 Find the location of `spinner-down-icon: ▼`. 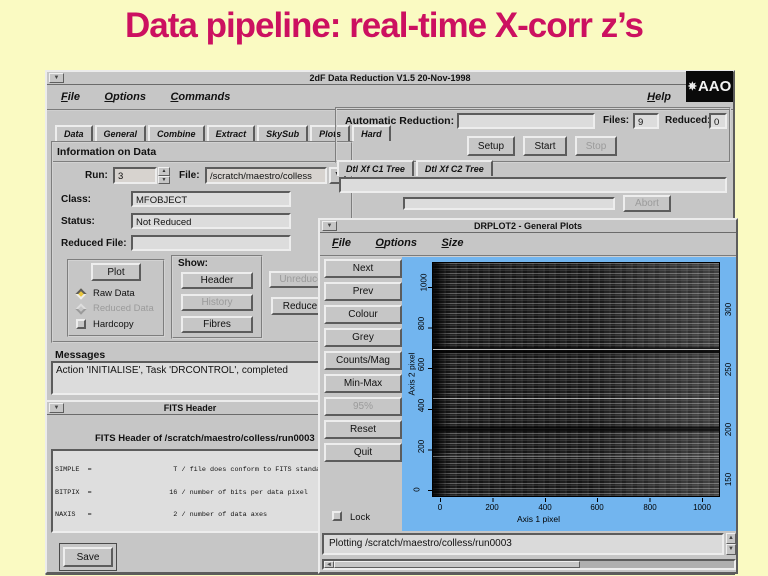

spinner-down-icon: ▼ is located at coordinates (164, 179).